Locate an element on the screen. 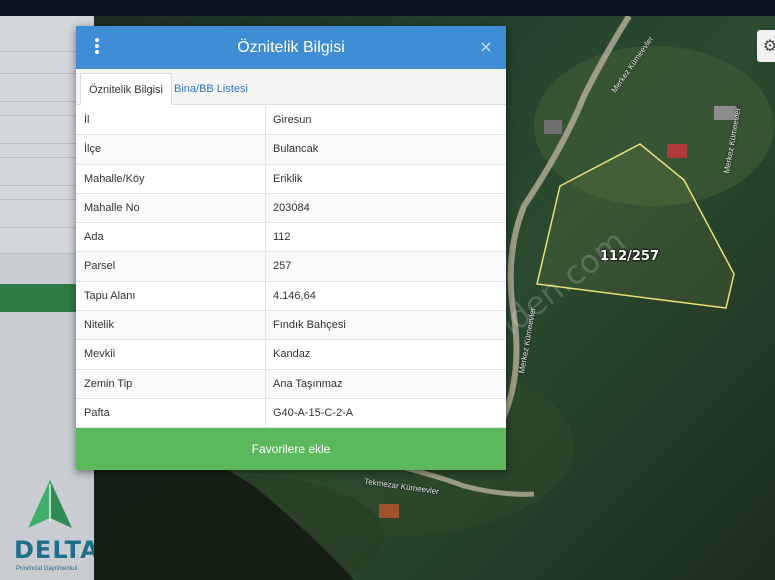  attribute-value: 257 is located at coordinates (282, 266).